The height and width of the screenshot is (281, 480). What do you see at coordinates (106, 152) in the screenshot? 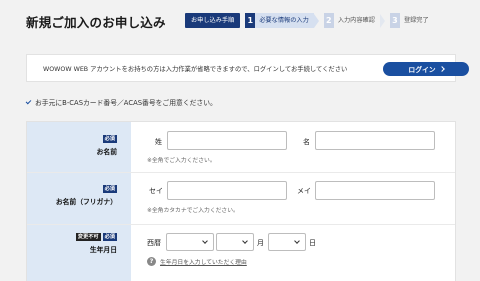
I see `name-label: お名前` at bounding box center [106, 152].